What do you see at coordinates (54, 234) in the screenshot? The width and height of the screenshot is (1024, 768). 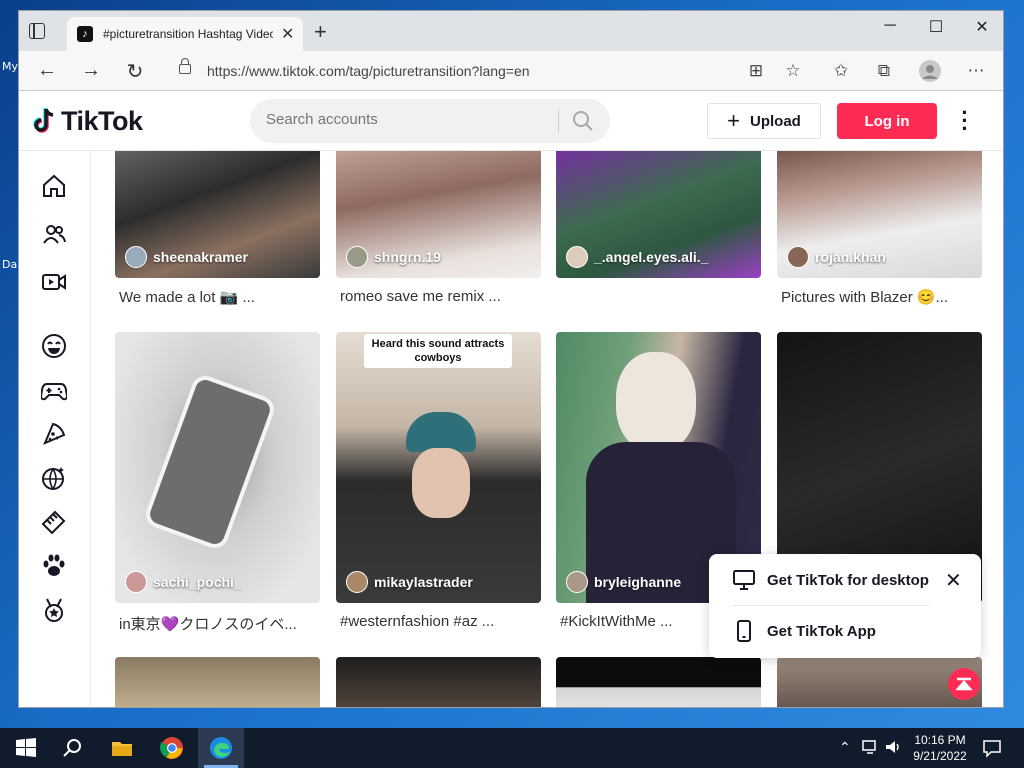 I see `following-icon` at bounding box center [54, 234].